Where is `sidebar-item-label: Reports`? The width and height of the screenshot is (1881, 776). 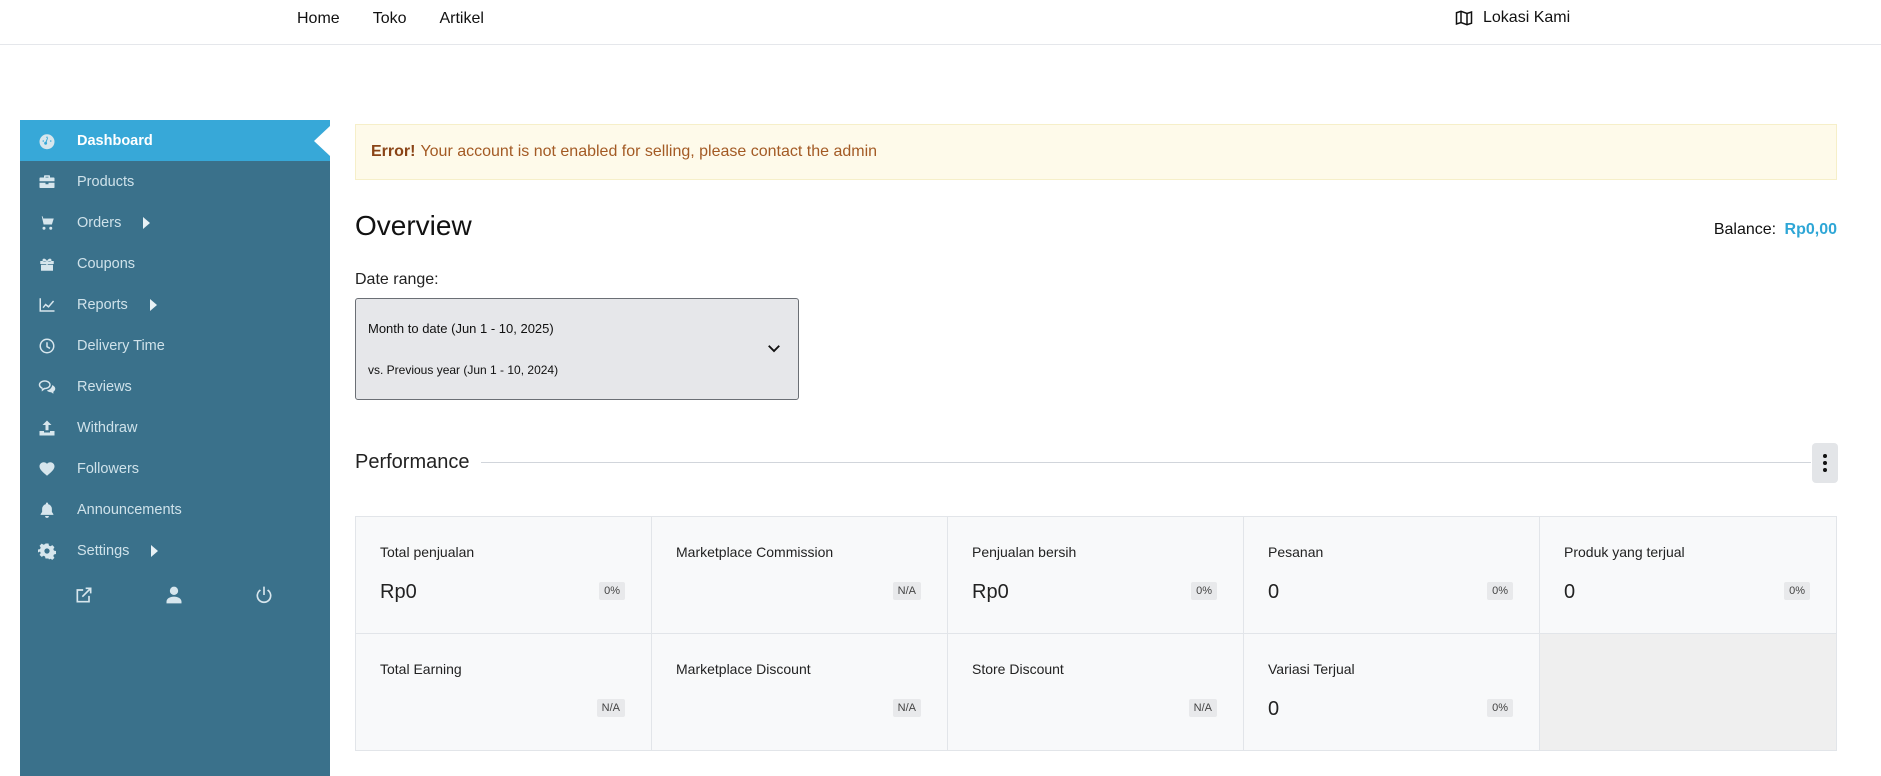
sidebar-item-label: Reports is located at coordinates (102, 304).